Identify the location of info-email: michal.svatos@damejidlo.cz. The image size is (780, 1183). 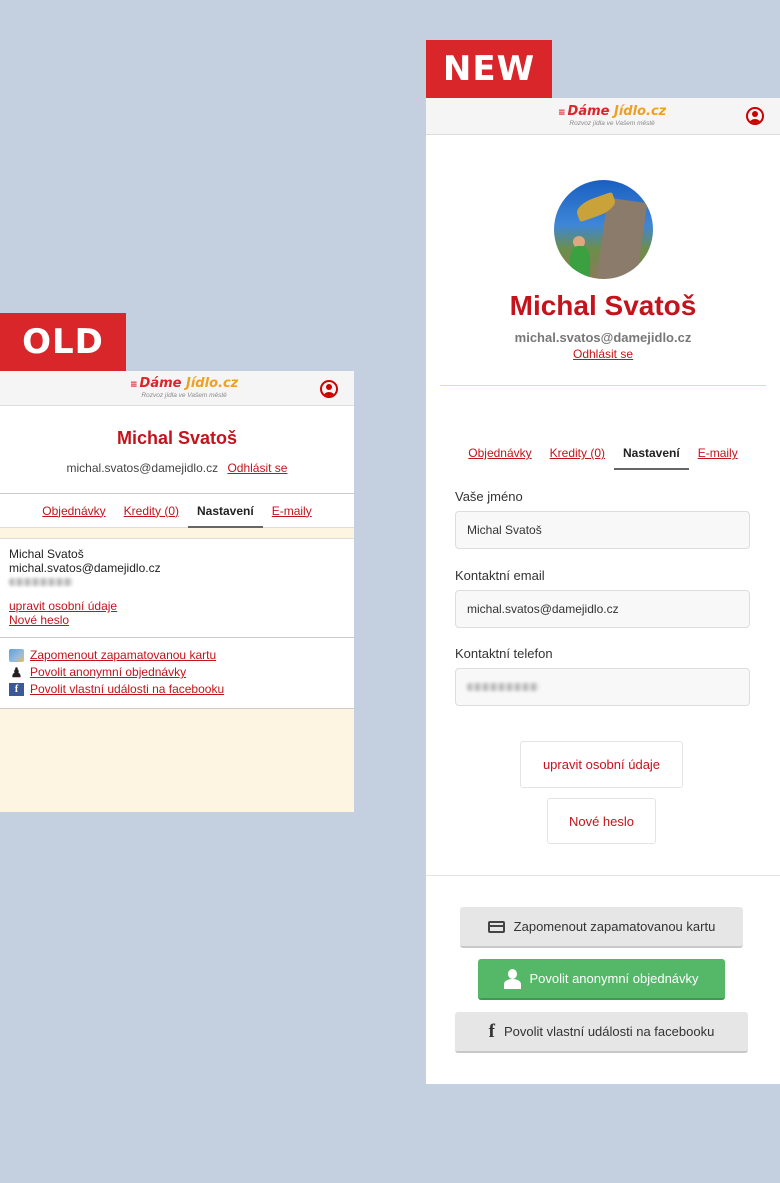
(85, 568).